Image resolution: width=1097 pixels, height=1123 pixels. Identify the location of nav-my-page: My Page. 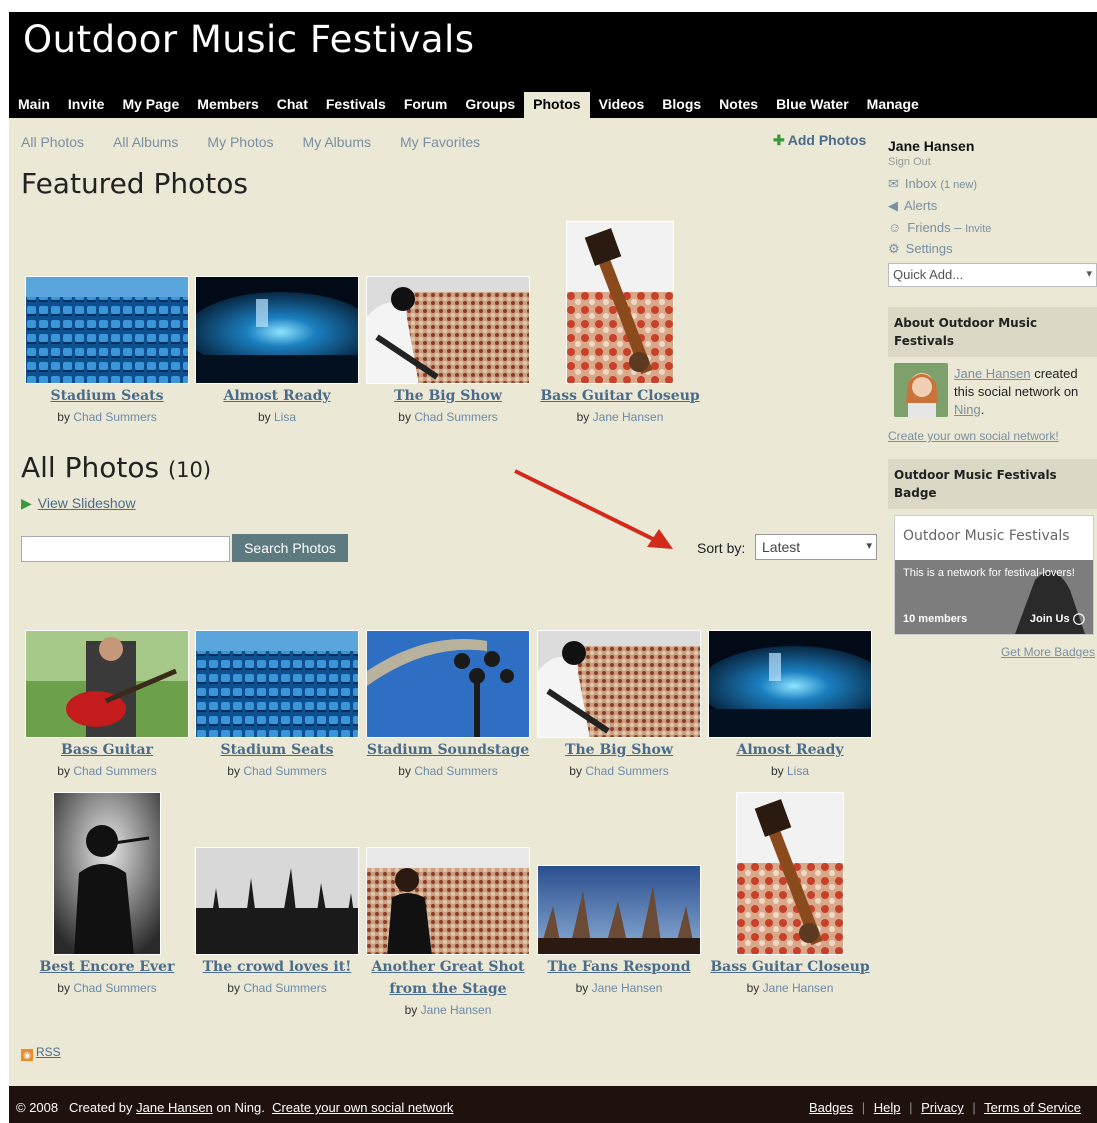
(150, 105).